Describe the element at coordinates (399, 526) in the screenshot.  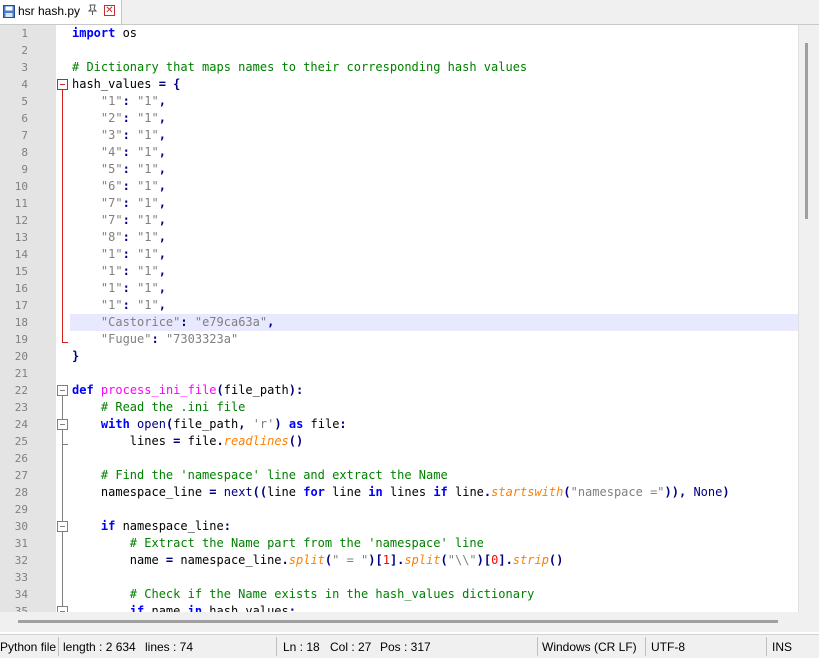
I see `code-line: 30 if namespace_line:` at that location.